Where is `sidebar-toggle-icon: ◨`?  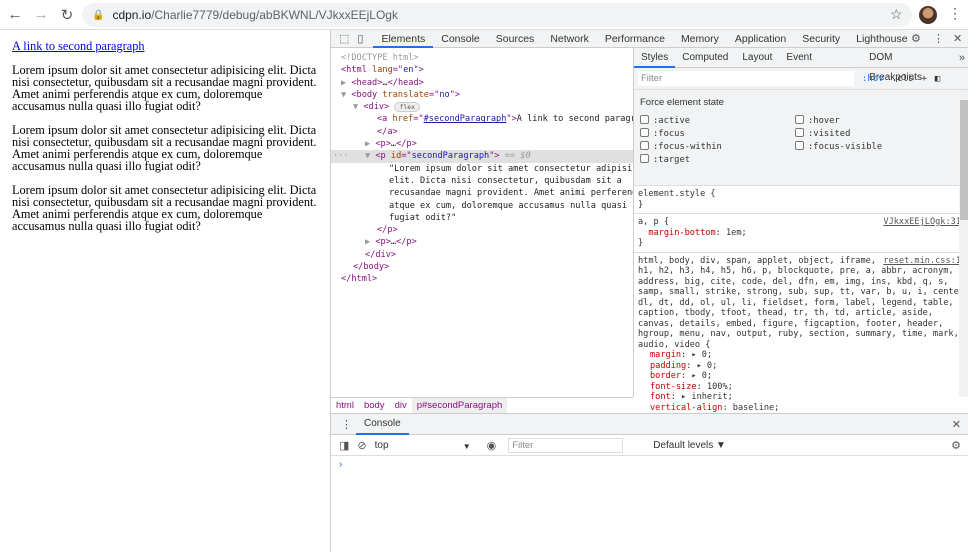
sidebar-toggle-icon: ◨ is located at coordinates (344, 445).